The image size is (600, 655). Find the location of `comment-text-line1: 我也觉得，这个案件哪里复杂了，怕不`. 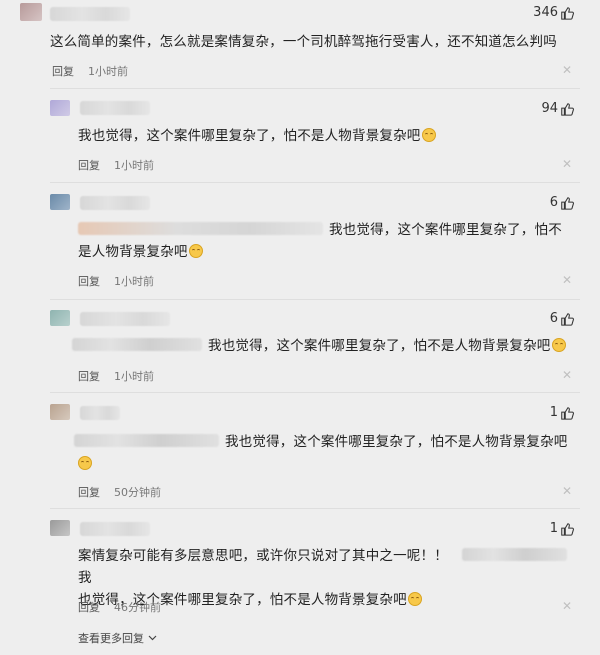

comment-text-line1: 我也觉得，这个案件哪里复杂了，怕不 is located at coordinates (445, 230).